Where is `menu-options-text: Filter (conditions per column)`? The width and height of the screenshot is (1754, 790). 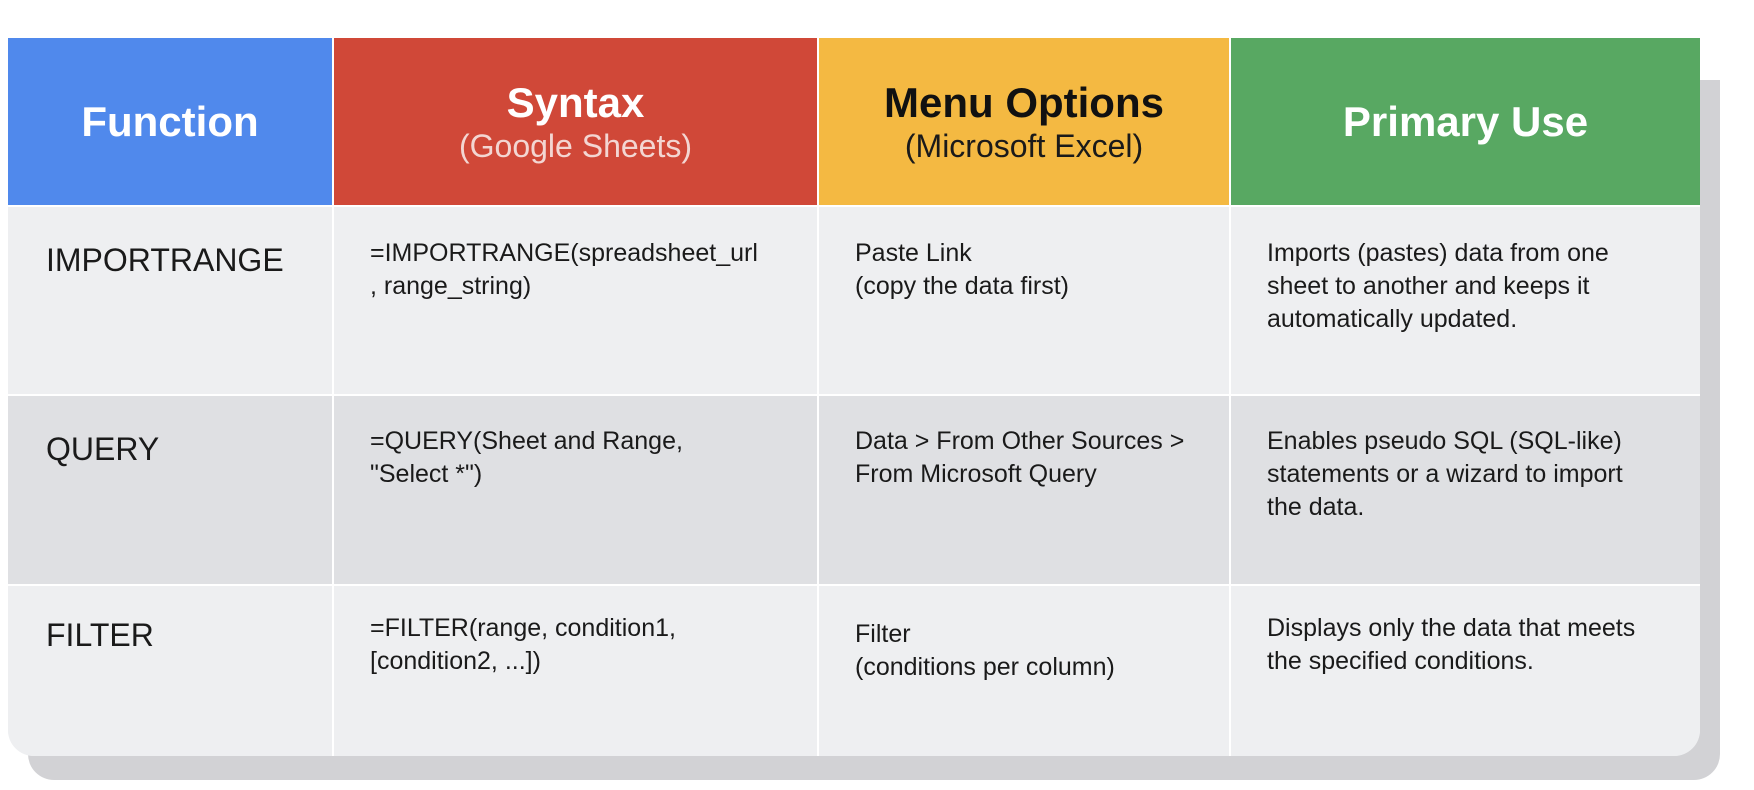
menu-options-text: Filter (conditions per column) is located at coordinates (985, 650).